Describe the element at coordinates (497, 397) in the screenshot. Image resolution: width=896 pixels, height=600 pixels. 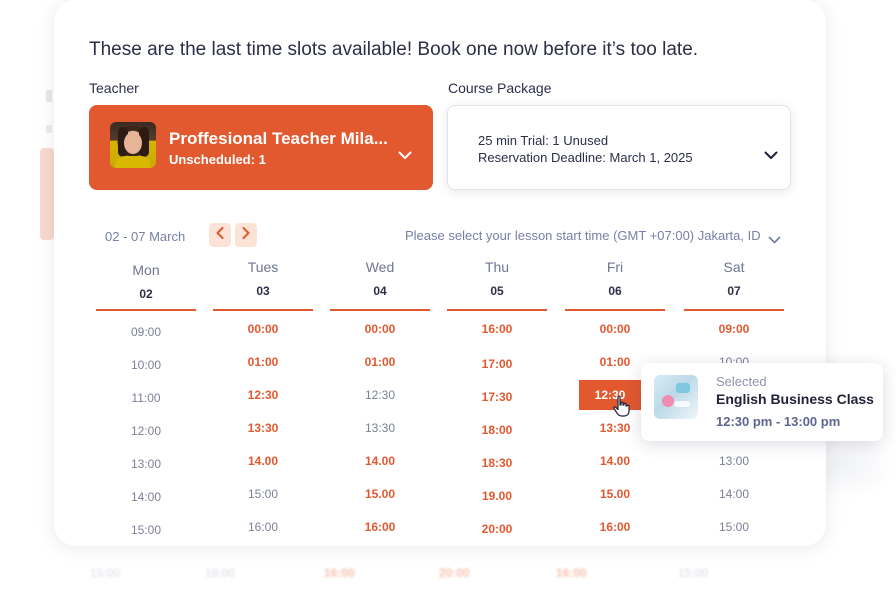
I see `time-slot-available: 17:30` at that location.